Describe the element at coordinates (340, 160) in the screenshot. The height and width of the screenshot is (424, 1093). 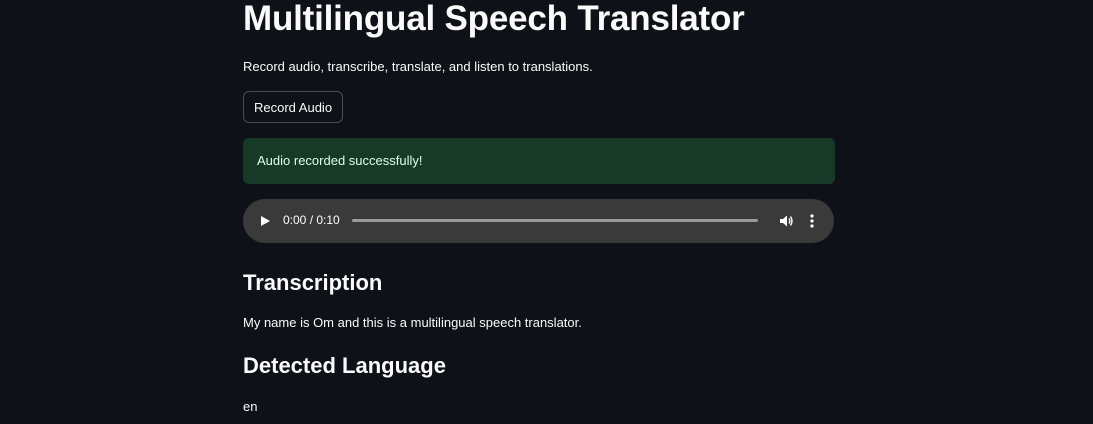
I see `success-alert-message: Audio recorded successfully!` at that location.